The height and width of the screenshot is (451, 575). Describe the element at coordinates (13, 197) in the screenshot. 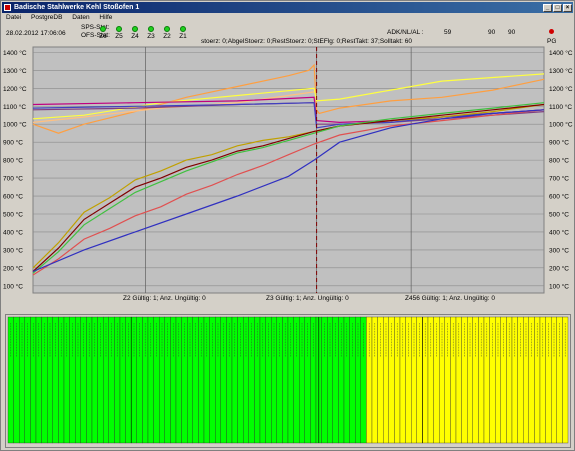

I see `y-tick-label-left: 600 °C` at that location.